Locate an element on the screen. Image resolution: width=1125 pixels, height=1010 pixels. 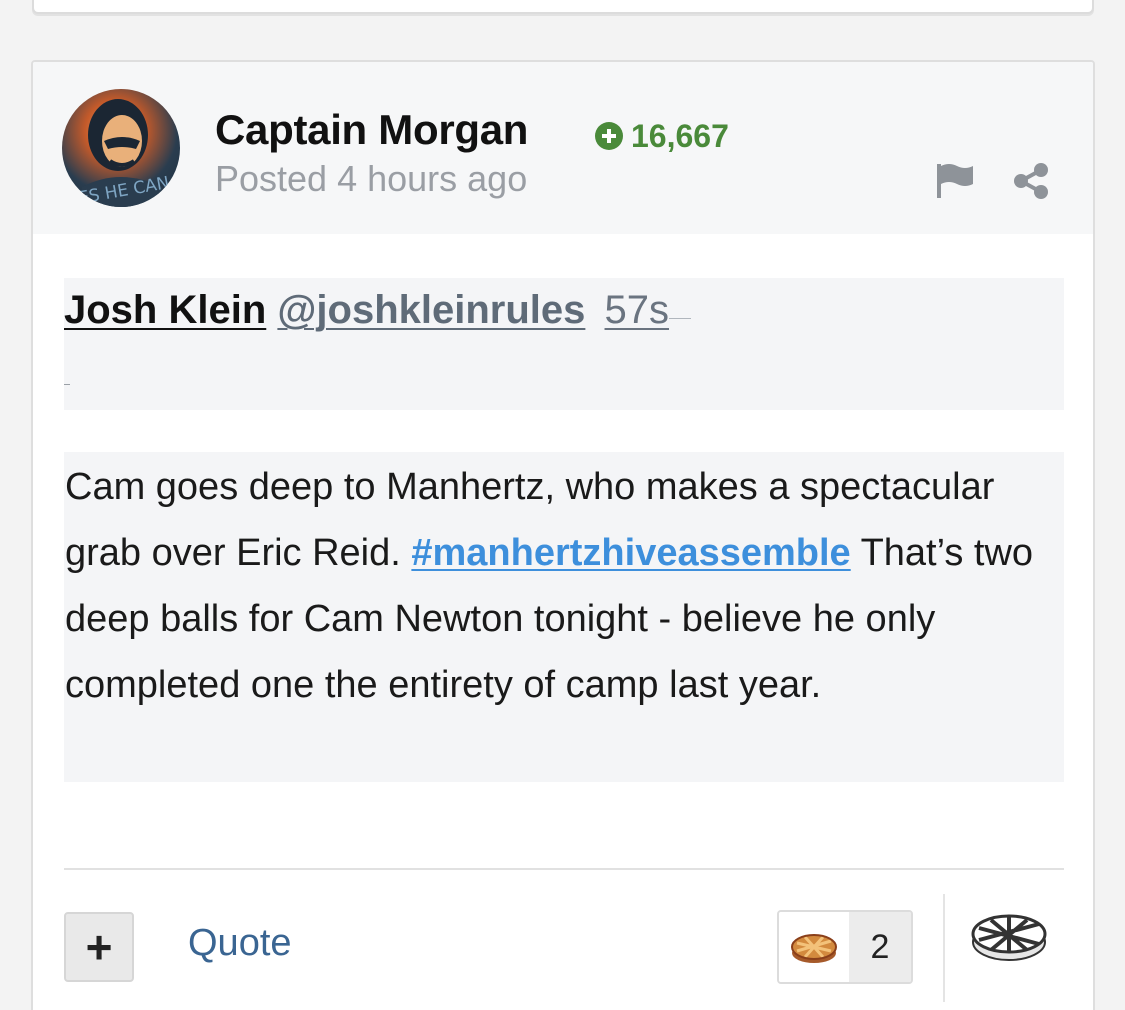
tweet-author-line: Josh Klein @joshkleinrules 57s is located at coordinates (378, 310).